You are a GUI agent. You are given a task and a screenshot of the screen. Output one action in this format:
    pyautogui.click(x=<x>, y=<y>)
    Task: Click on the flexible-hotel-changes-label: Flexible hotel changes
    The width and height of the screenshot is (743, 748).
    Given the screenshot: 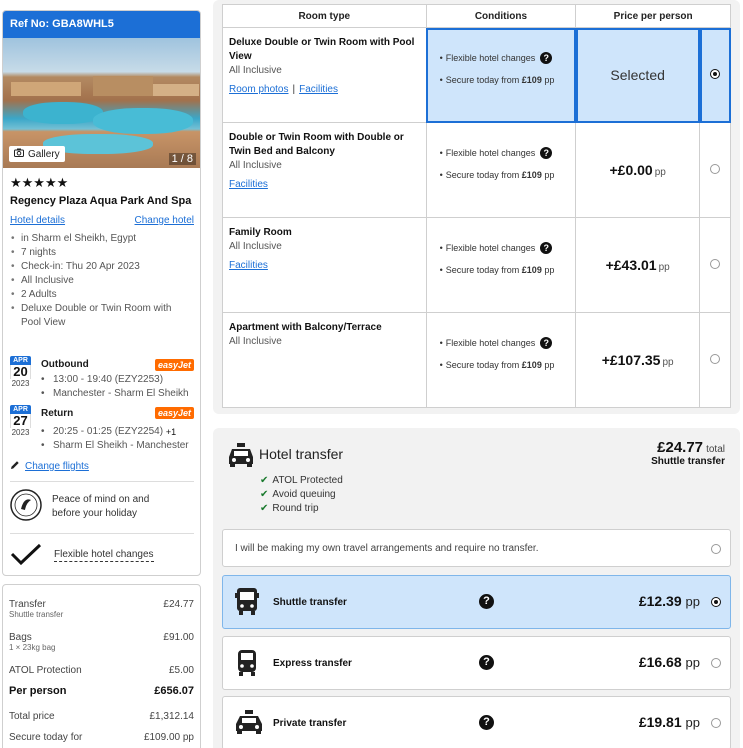 What is the action you would take?
    pyautogui.click(x=104, y=555)
    